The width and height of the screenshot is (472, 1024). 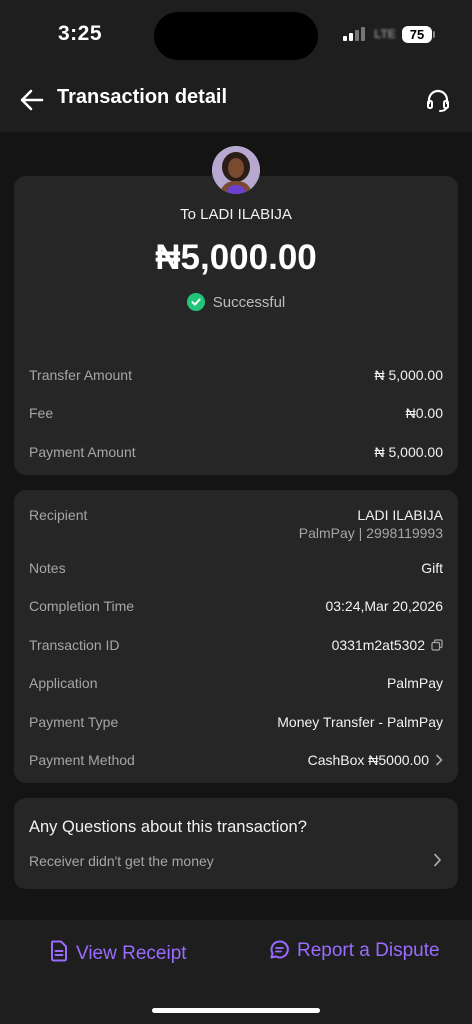 What do you see at coordinates (417, 34) in the screenshot?
I see `battery-icon: 75` at bounding box center [417, 34].